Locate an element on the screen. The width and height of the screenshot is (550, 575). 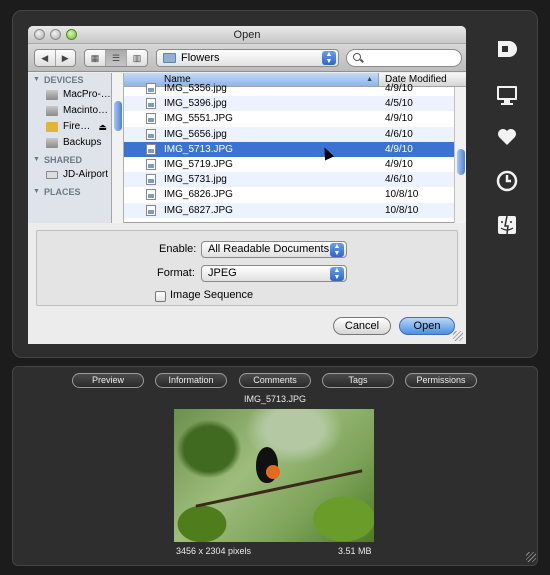
file-row: IMG_5396.jpg 4/5/10 is located at coordinates (295, 104).